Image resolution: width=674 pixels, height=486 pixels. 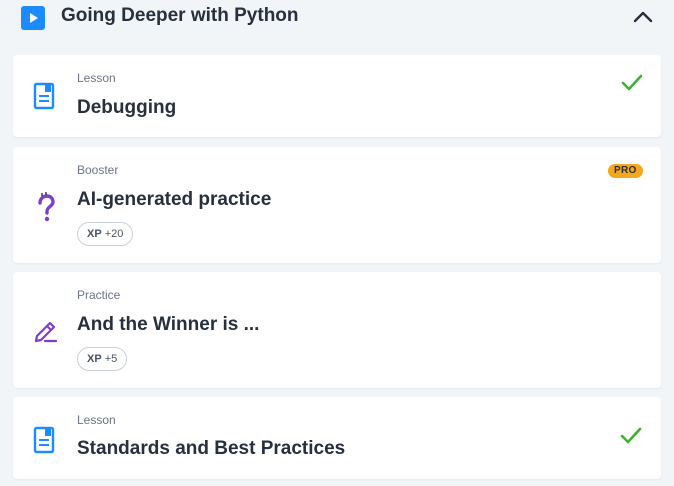 I want to click on card-title: AI-generated practice, so click(x=174, y=199).